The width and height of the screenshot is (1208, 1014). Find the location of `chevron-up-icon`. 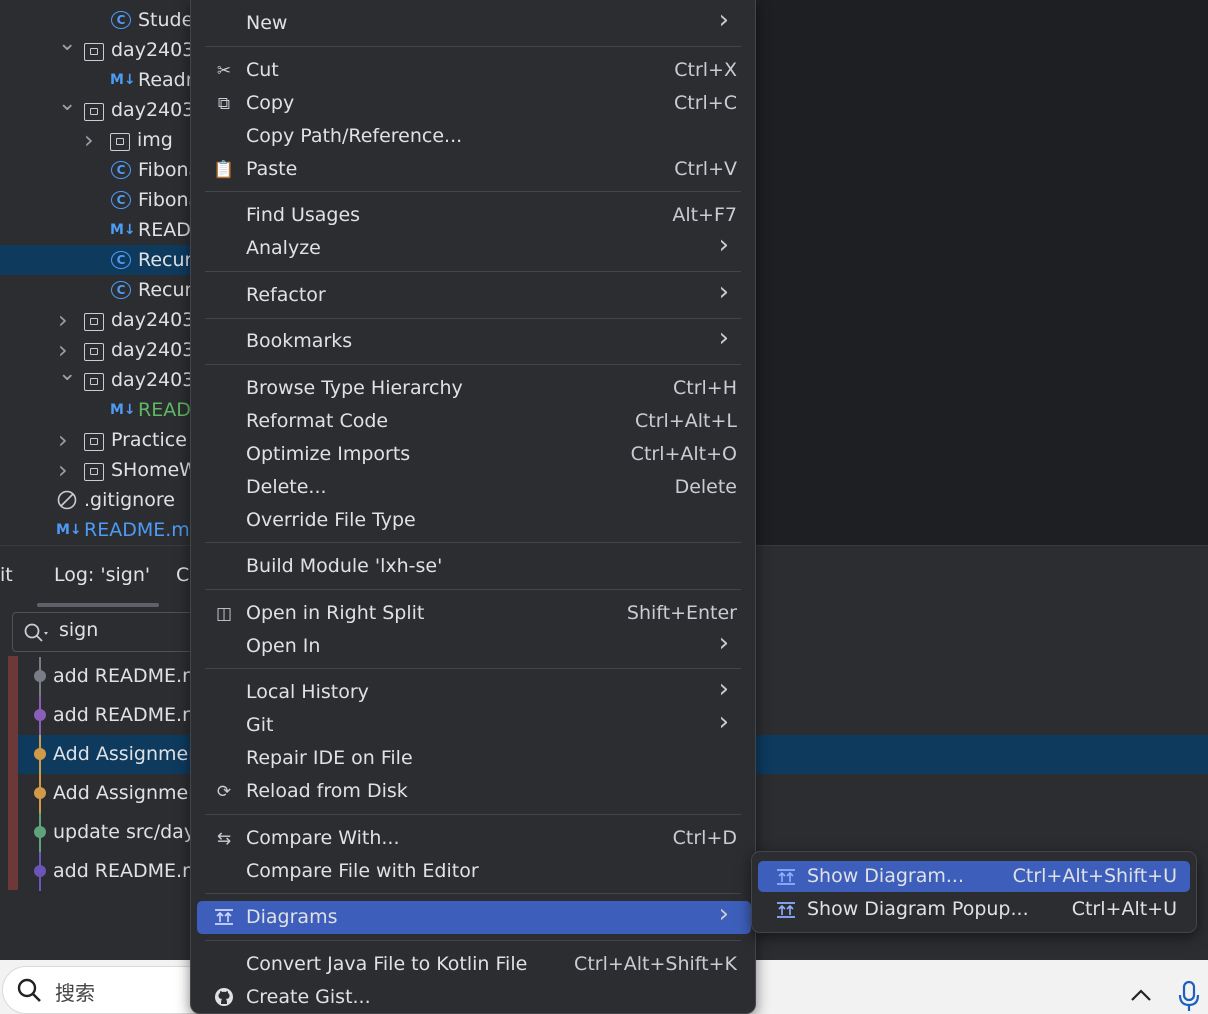

chevron-up-icon is located at coordinates (1141, 995).